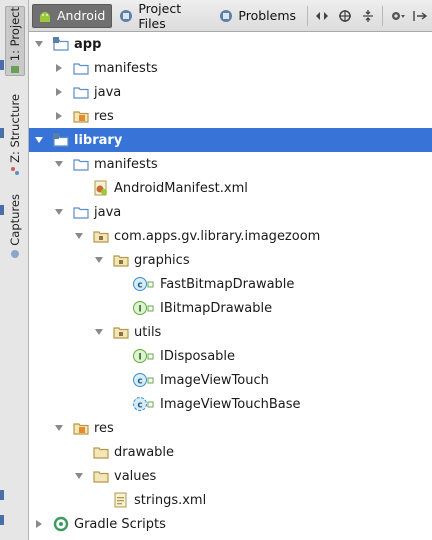 The image size is (432, 540). Describe the element at coordinates (322, 16) in the screenshot. I see `scroll-arrows-icon` at that location.